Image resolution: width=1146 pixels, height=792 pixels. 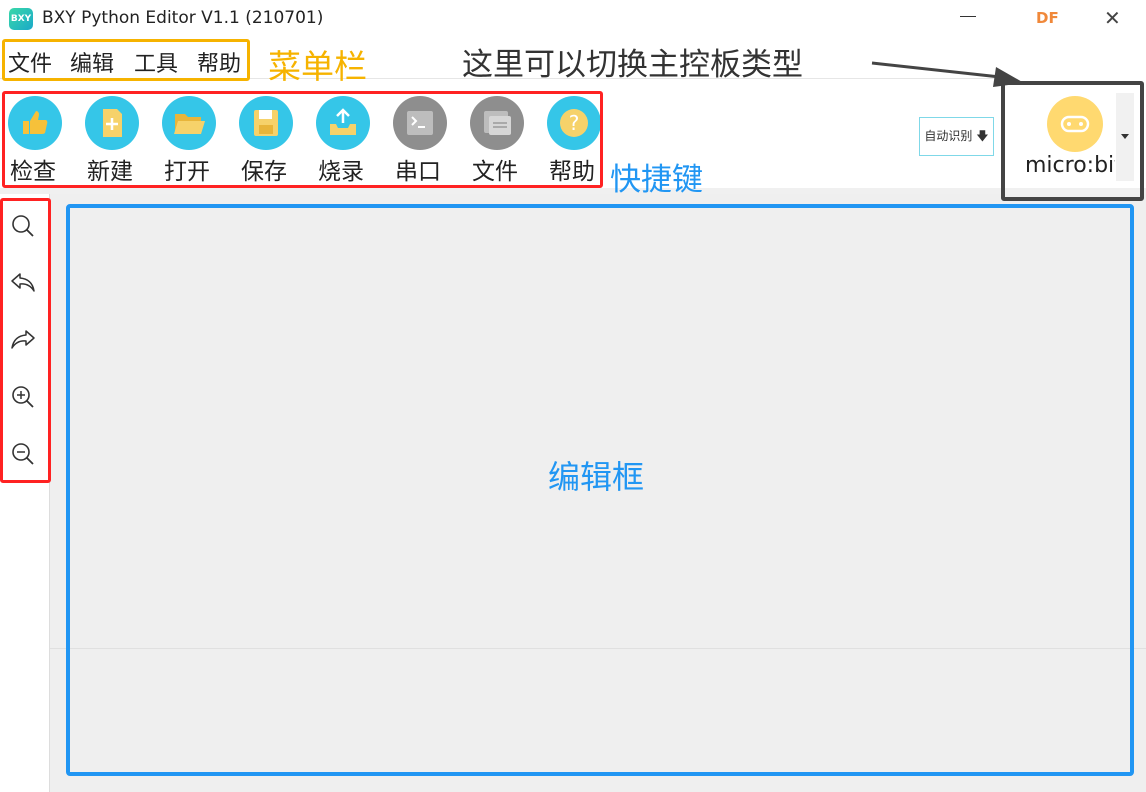 I want to click on window-title: BXY Python Editor V1.1 (210701), so click(x=183, y=18).